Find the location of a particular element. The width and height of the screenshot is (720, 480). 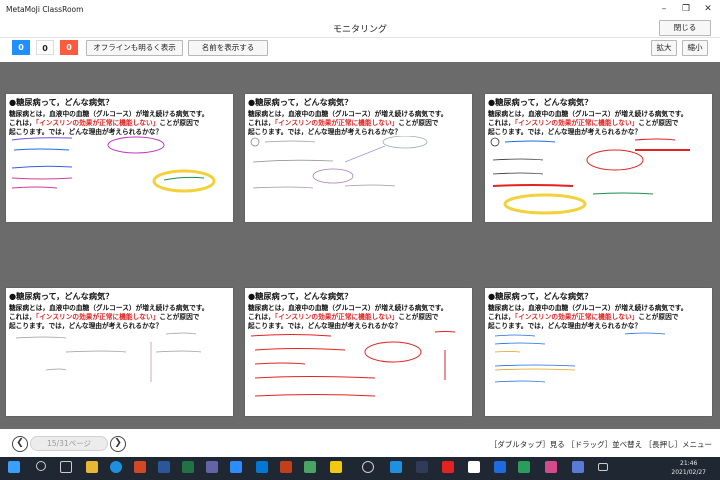

metamoji-icon is located at coordinates (448, 467).